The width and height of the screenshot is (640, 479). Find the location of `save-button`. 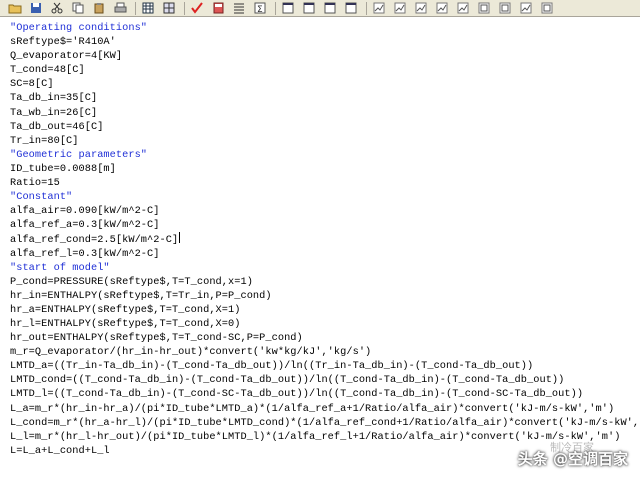

save-button is located at coordinates (36, 8).